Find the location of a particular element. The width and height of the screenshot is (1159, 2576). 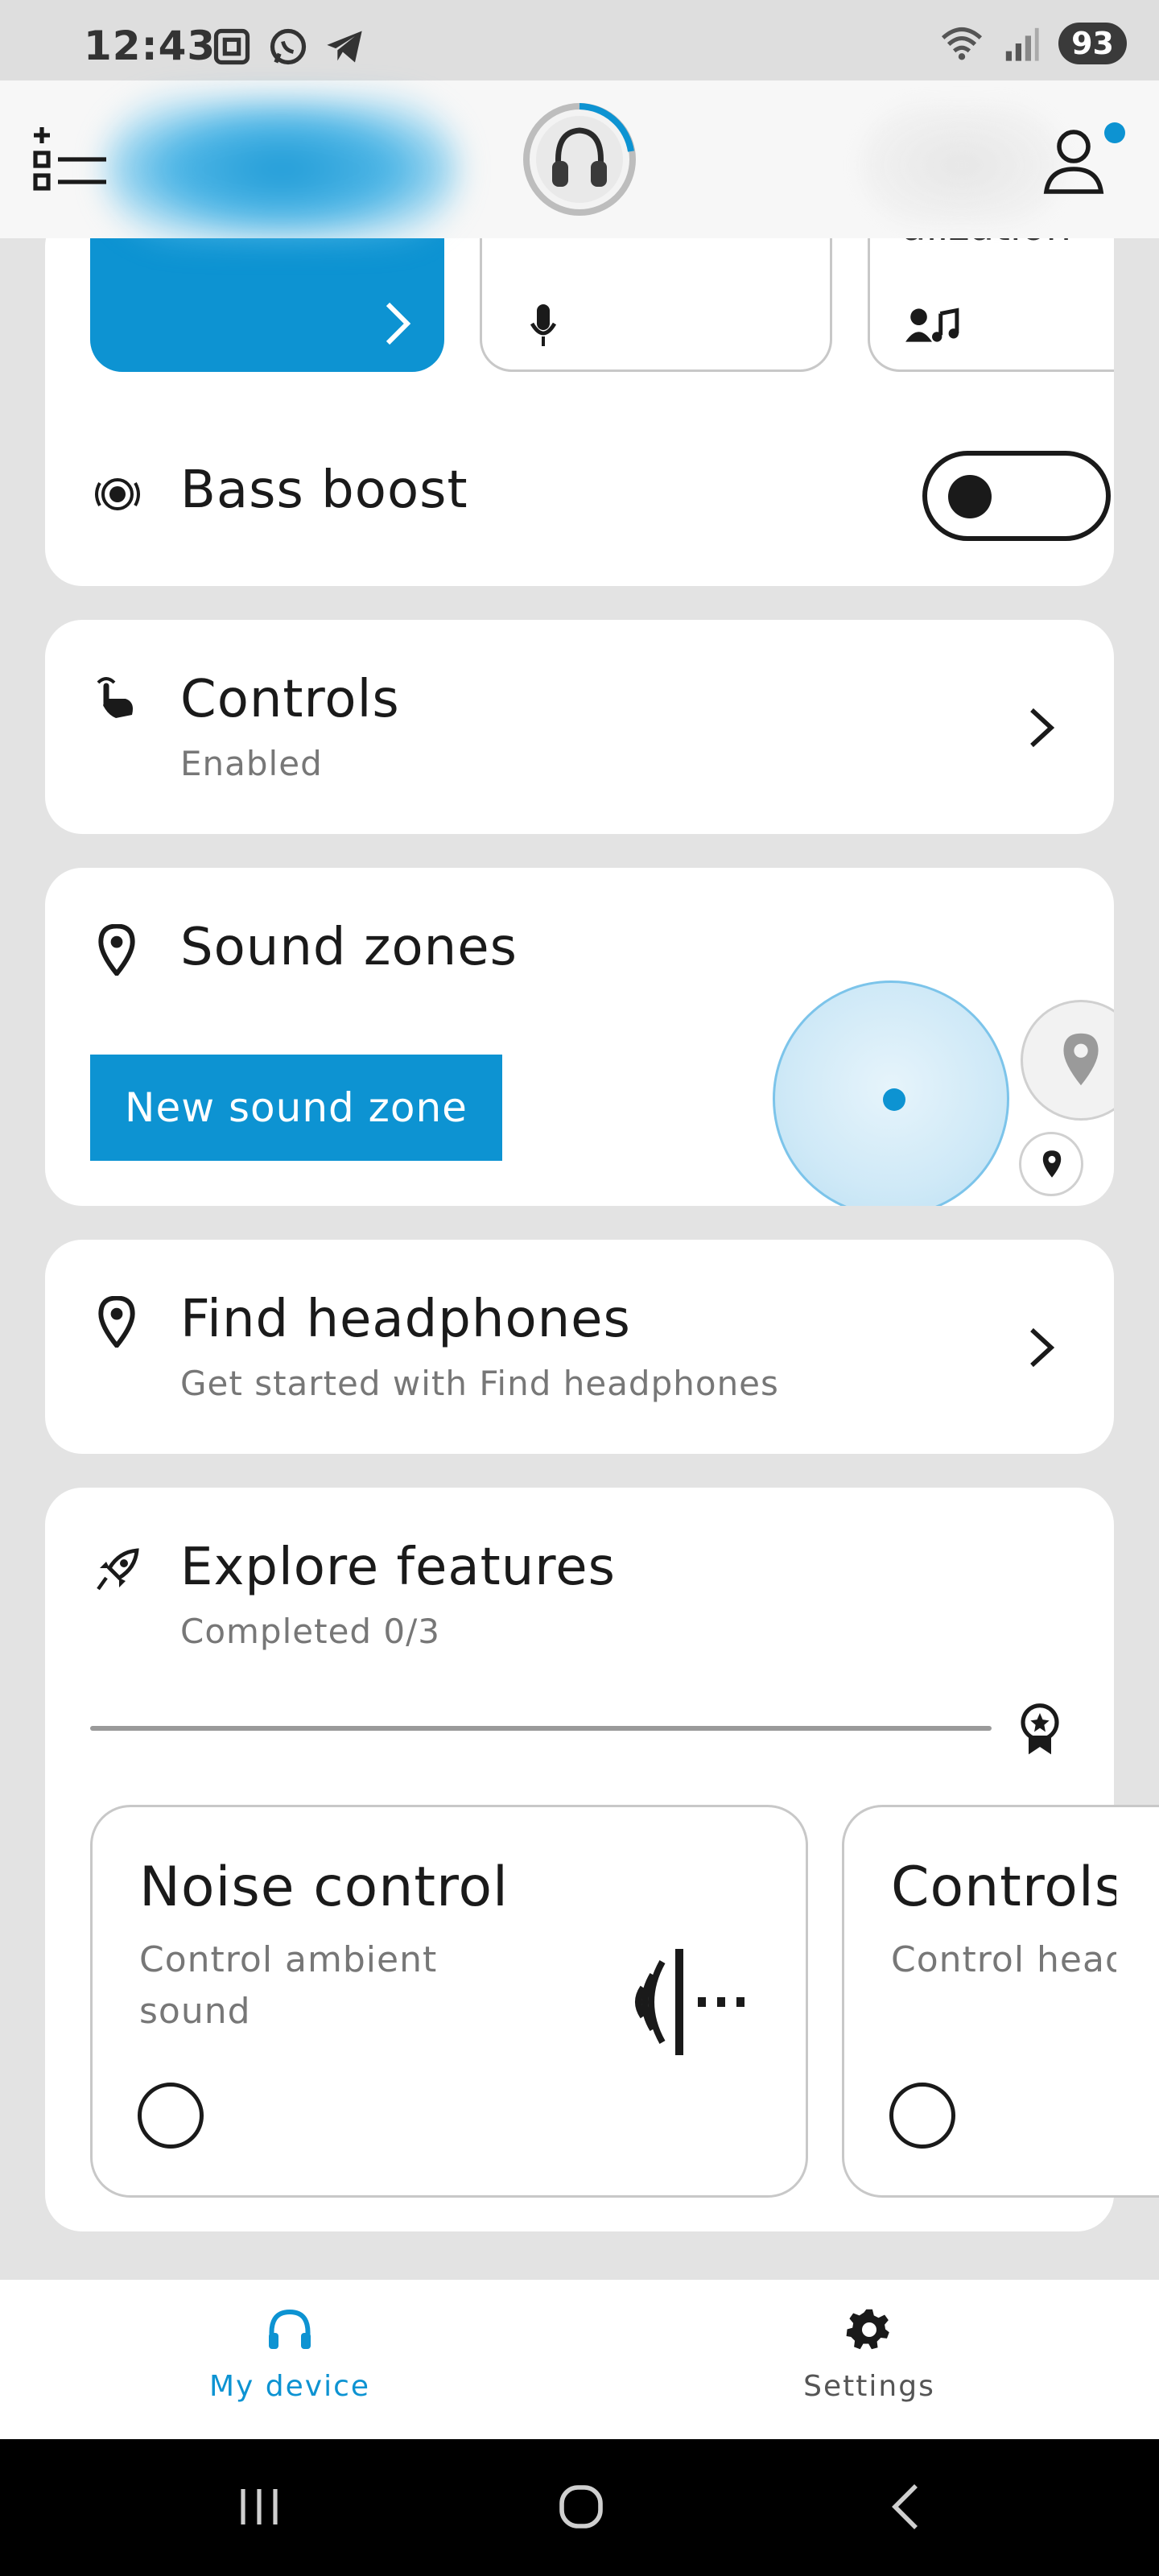

sound-zones-title: Sound zones is located at coordinates (349, 947).